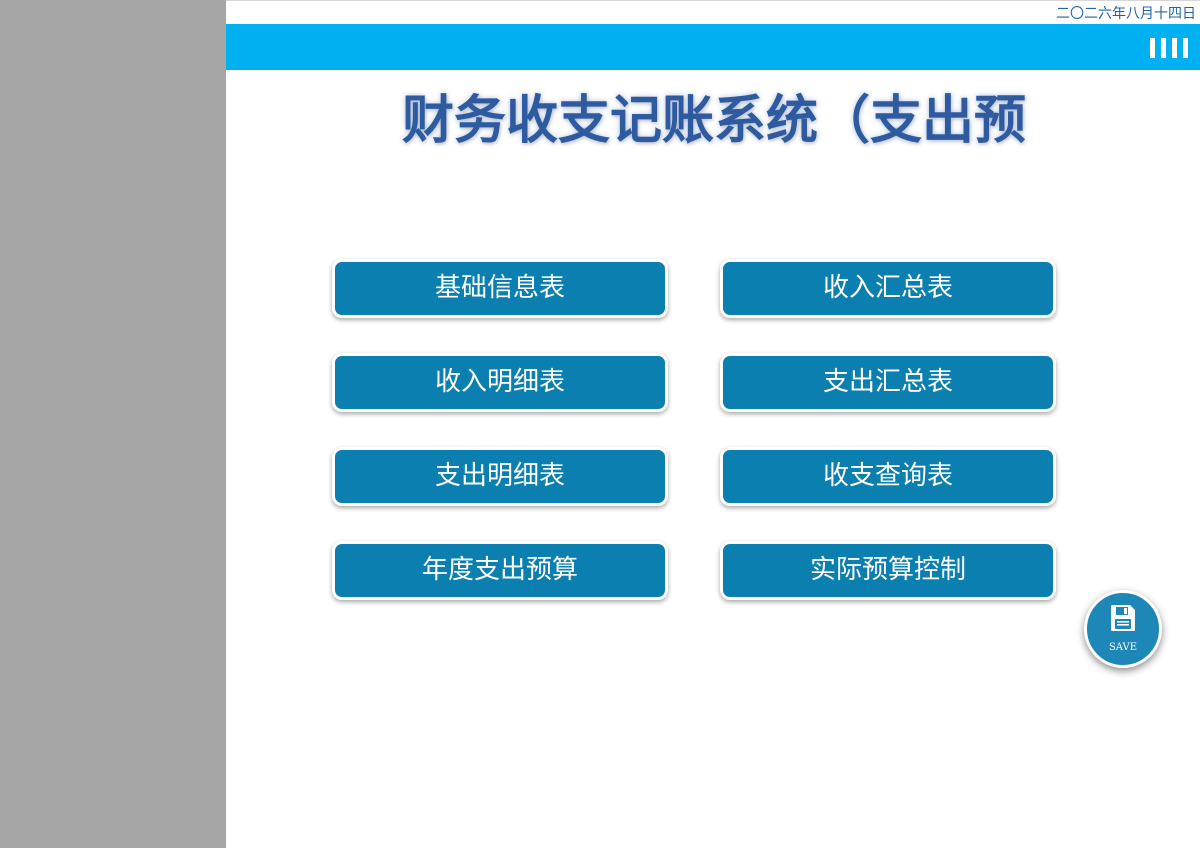 The height and width of the screenshot is (848, 1200). Describe the element at coordinates (713, 47) in the screenshot. I see `header-bar` at that location.